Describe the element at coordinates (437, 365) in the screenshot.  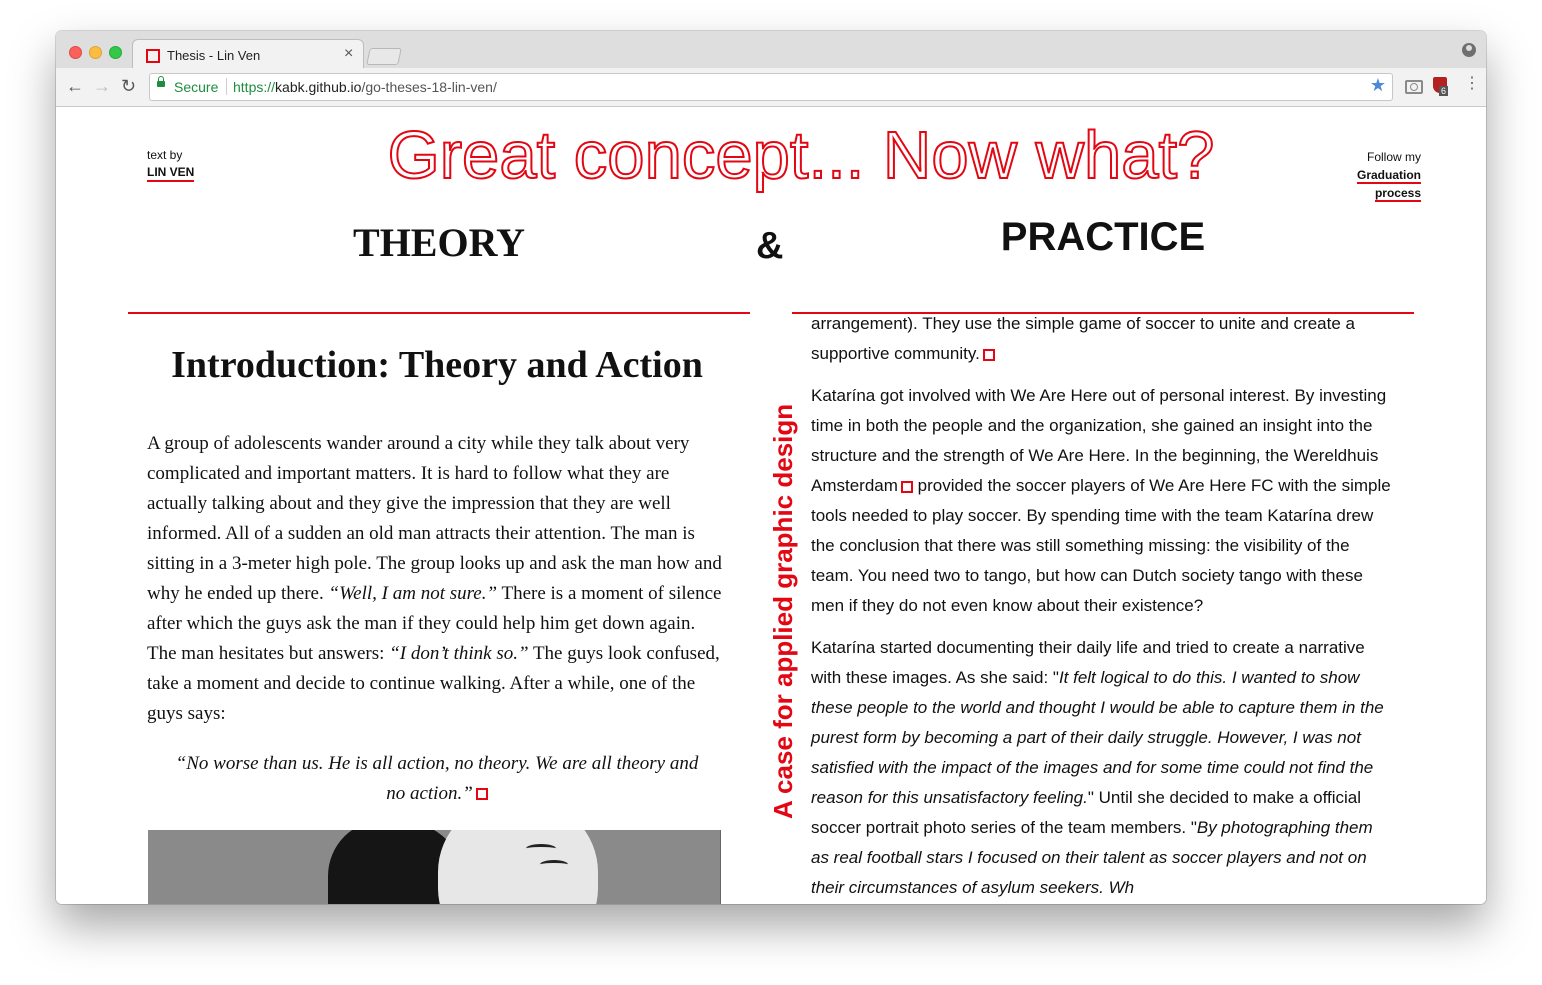
I see `chapter-title: Introduction: Theory and Action` at that location.